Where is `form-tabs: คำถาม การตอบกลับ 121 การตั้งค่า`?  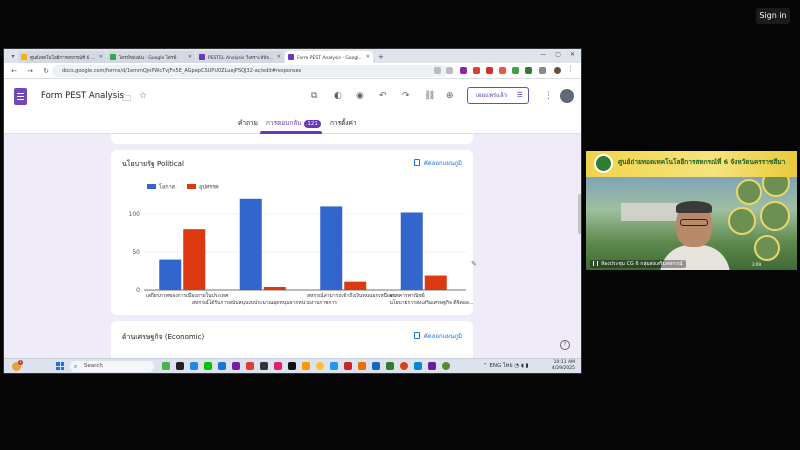
form-tabs: คำถาม การตอบกลับ 121 การตั้งค่า is located at coordinates (292, 124).